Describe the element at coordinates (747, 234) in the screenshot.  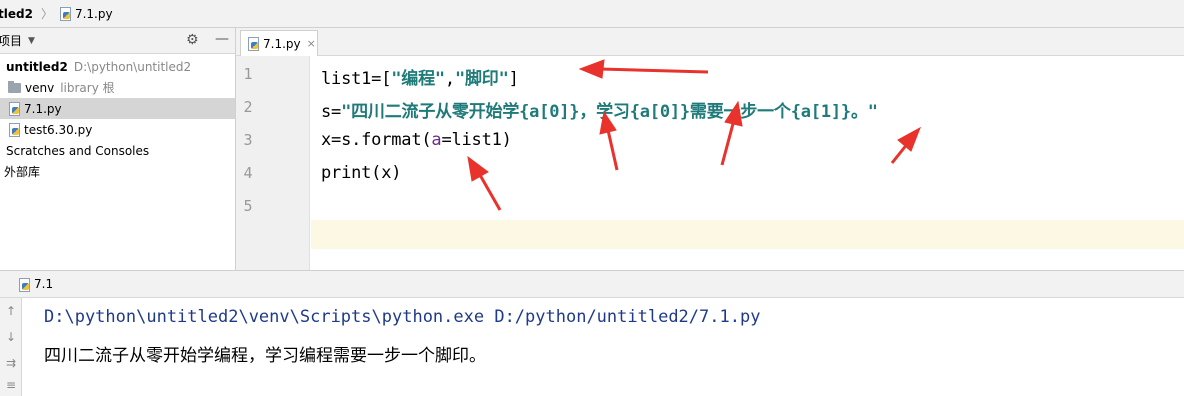
I see `current-line-highlight` at that location.